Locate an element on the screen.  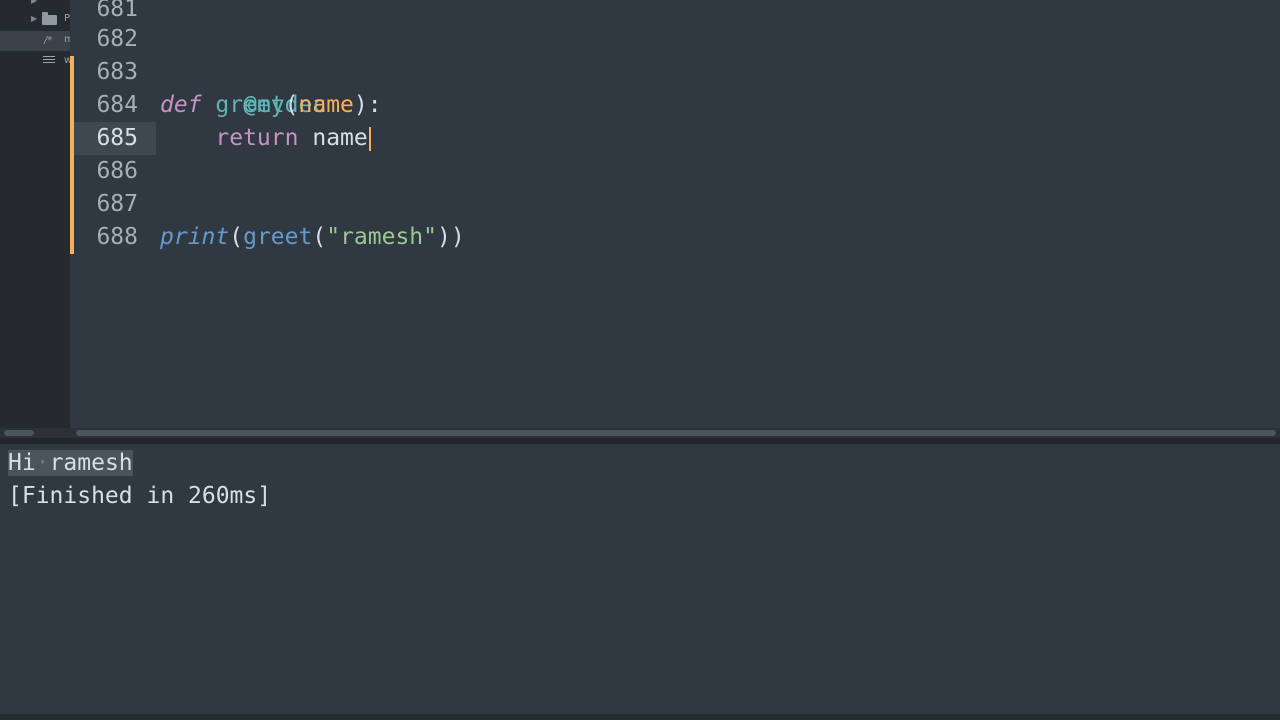
line-number: 686 is located at coordinates (117, 171).